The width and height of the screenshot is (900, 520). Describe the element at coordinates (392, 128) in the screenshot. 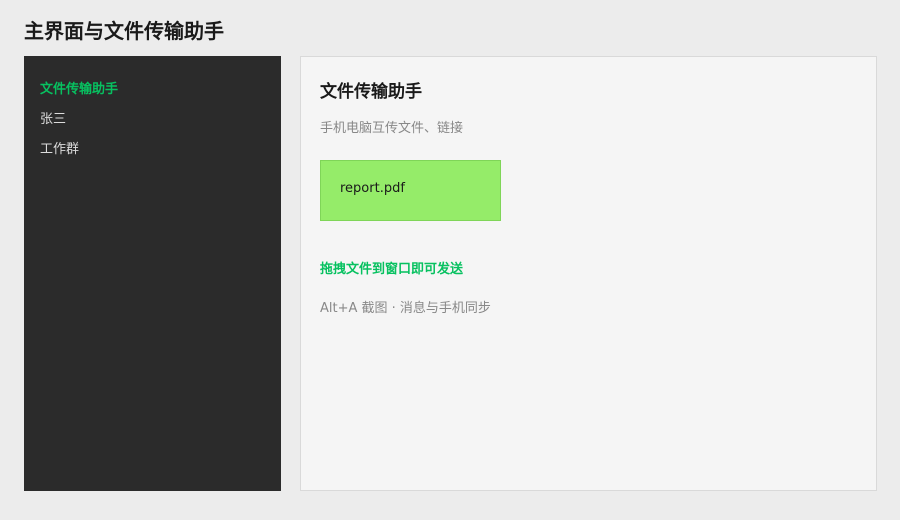

I see `chat-subtitle: 手机电脑互传文件、链接` at that location.